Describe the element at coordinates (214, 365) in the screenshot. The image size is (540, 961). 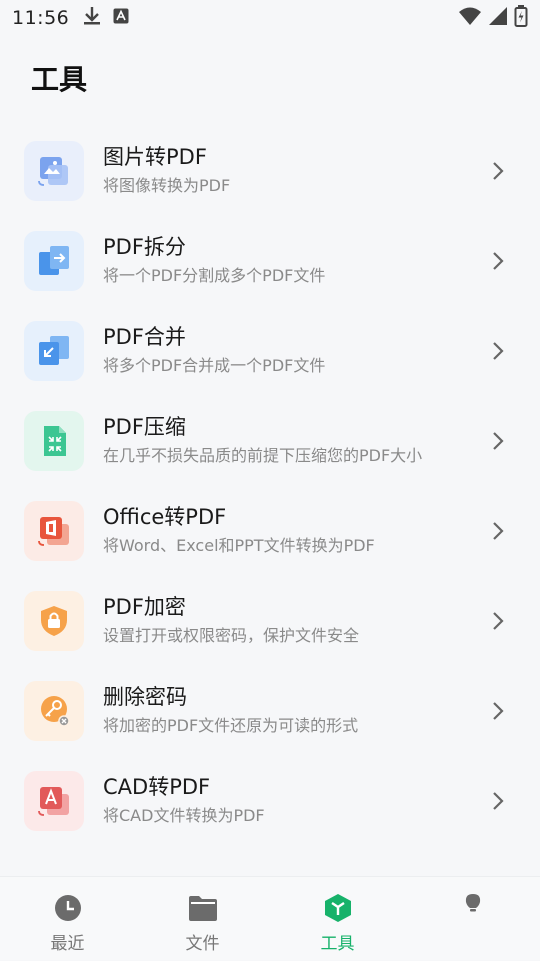
I see `tool-desc: 将多个PDF合并成一个PDF文件` at that location.